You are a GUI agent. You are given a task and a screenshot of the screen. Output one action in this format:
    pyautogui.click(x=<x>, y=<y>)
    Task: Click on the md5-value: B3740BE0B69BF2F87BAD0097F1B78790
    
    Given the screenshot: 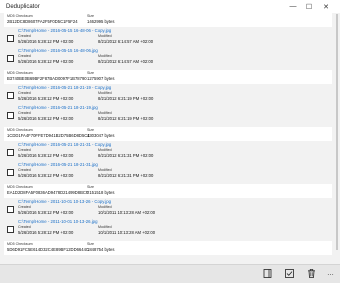 What is the action you would take?
    pyautogui.click(x=47, y=78)
    